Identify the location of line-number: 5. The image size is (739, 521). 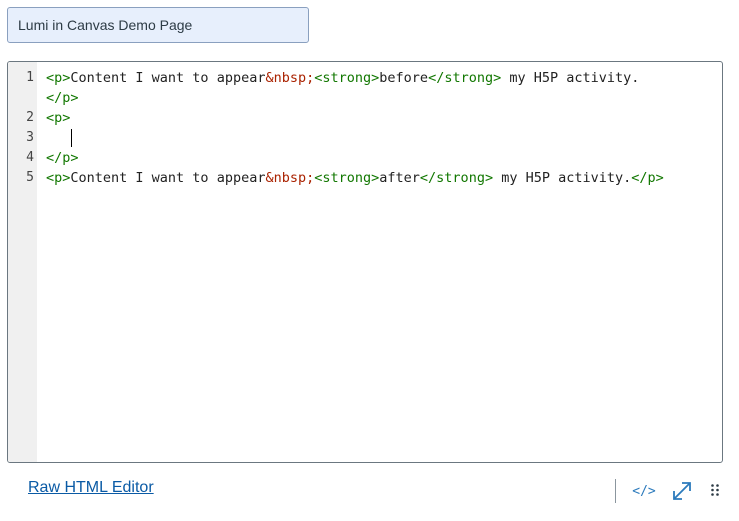
(30, 177).